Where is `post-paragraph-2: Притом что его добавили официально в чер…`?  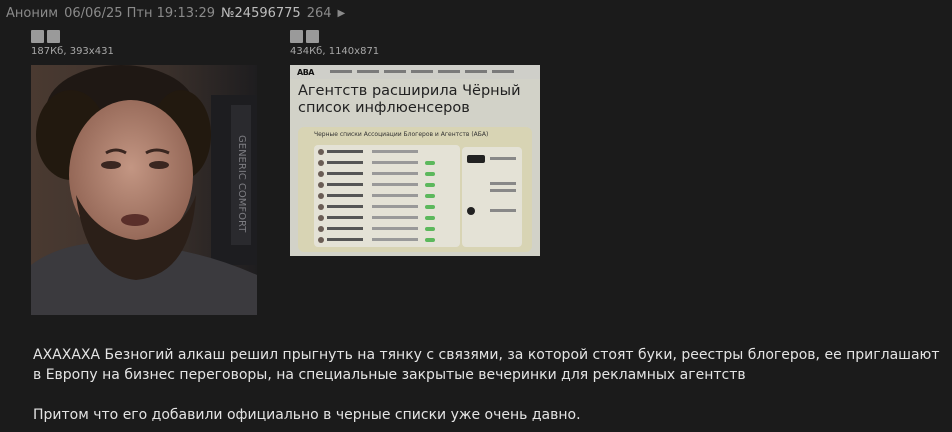
post-paragraph-2: Притом что его добавили официально в чер… is located at coordinates (307, 415).